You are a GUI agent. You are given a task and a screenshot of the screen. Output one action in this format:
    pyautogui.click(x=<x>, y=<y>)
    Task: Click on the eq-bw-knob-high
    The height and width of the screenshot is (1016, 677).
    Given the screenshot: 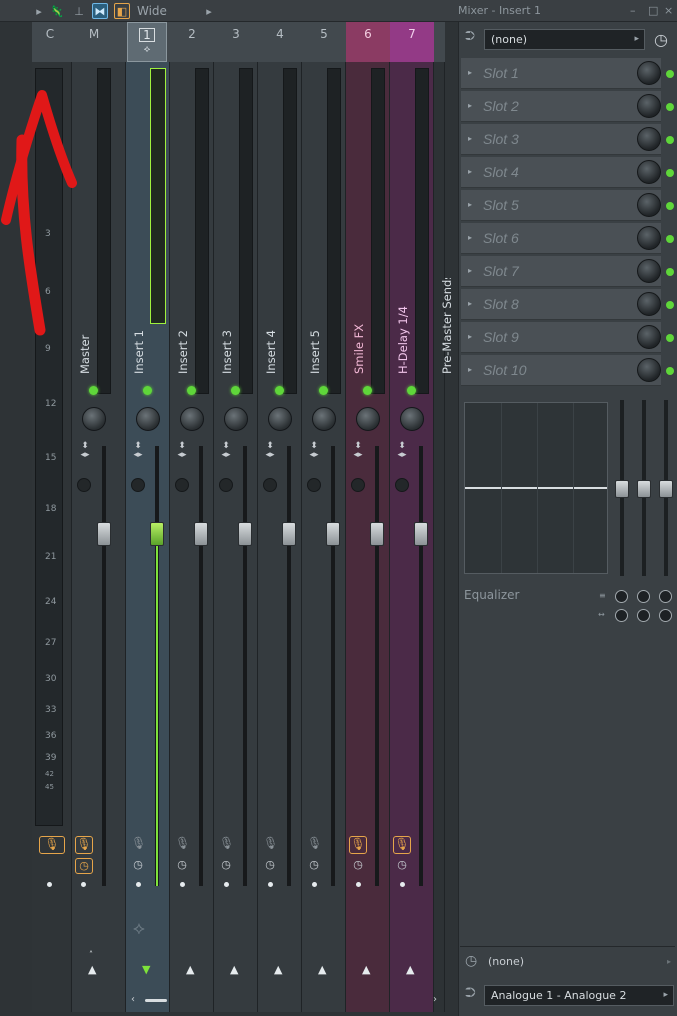 What is the action you would take?
    pyautogui.click(x=665, y=615)
    